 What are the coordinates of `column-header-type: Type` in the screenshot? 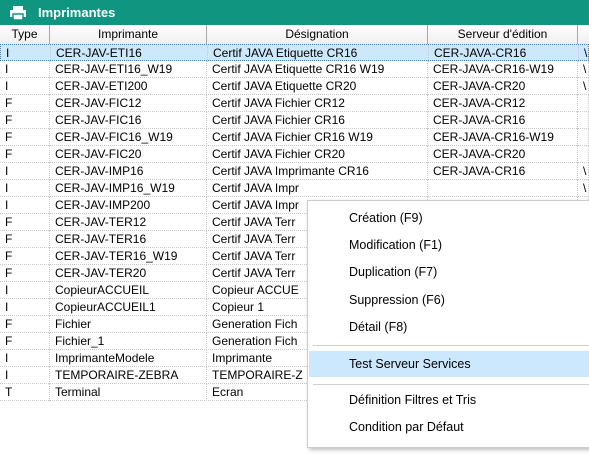 It's located at (25, 34).